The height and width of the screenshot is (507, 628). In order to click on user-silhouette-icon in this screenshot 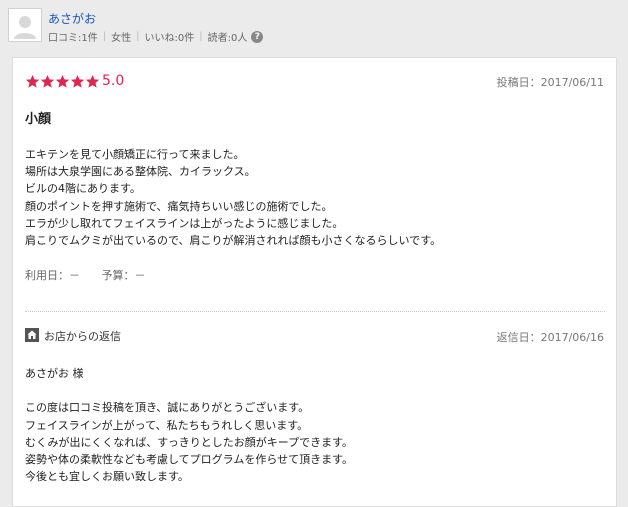, I will do `click(25, 25)`.